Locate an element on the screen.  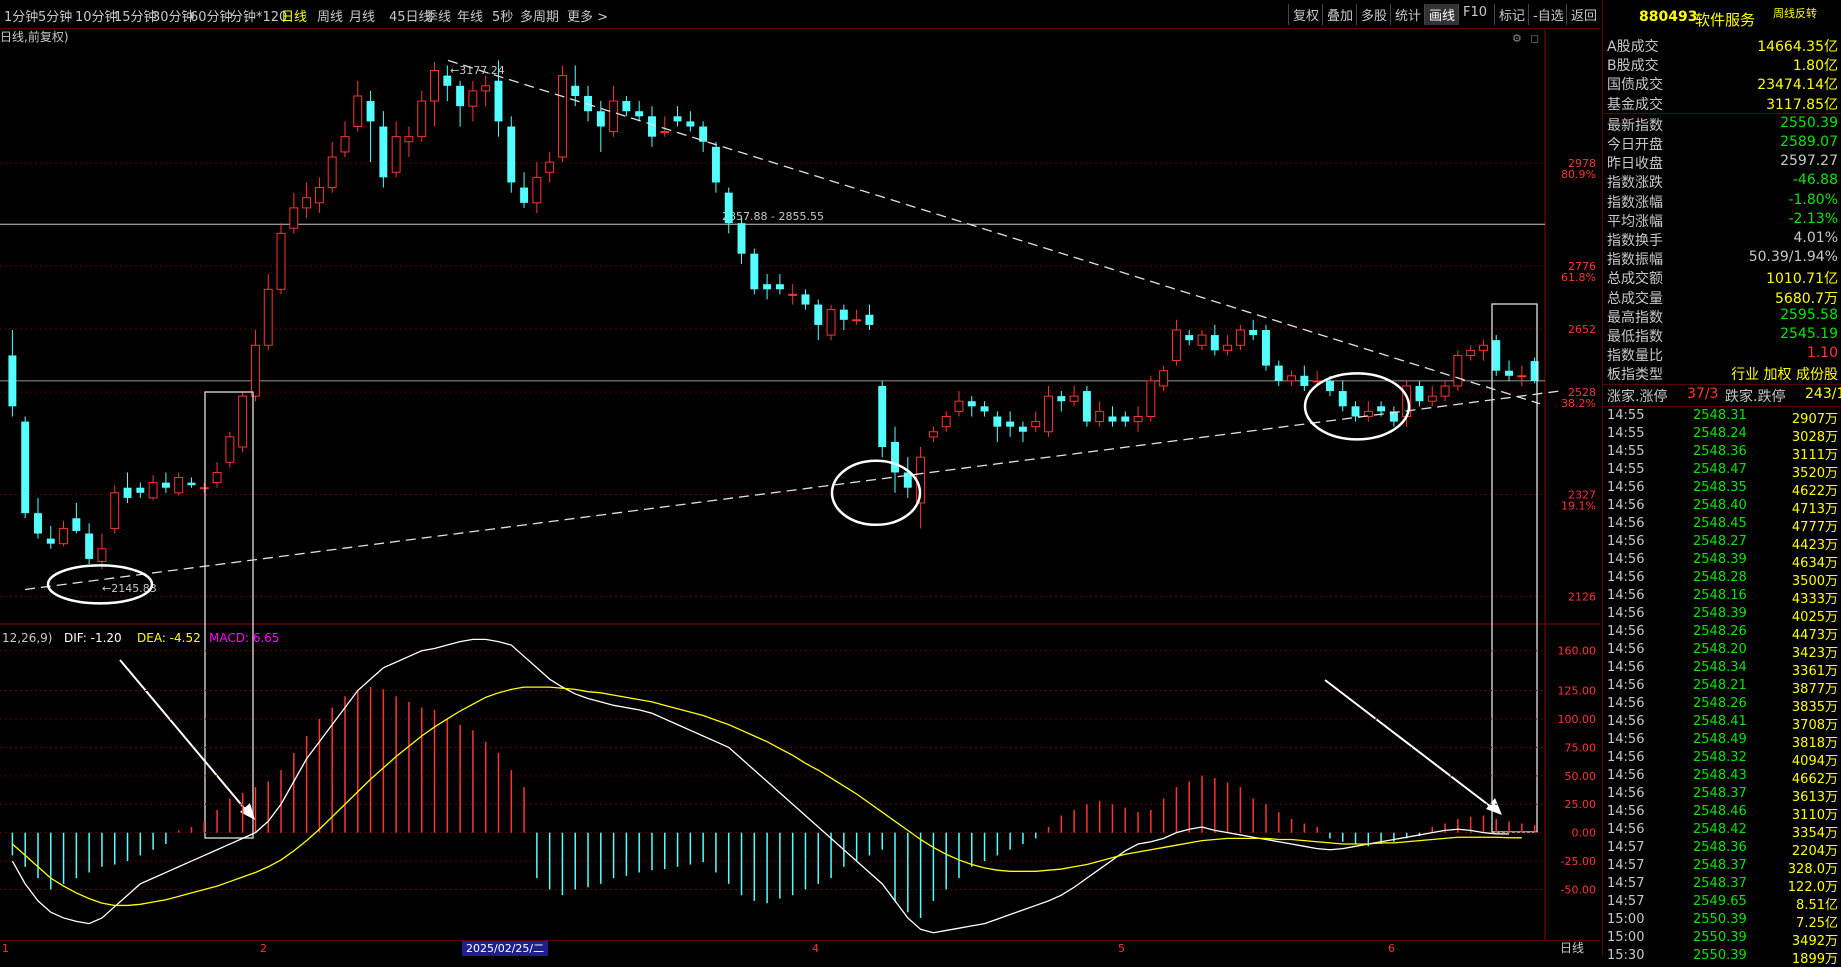
tick-price: 2550.39 is located at coordinates (1720, 920).